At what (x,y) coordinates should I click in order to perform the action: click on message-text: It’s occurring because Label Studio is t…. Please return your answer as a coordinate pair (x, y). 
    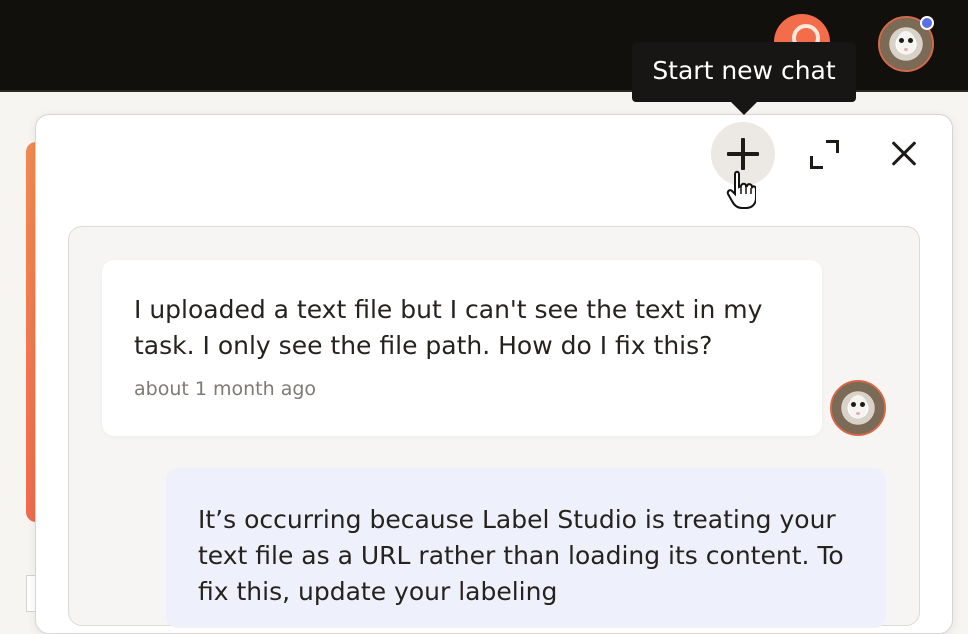
    Looking at the image, I should click on (521, 555).